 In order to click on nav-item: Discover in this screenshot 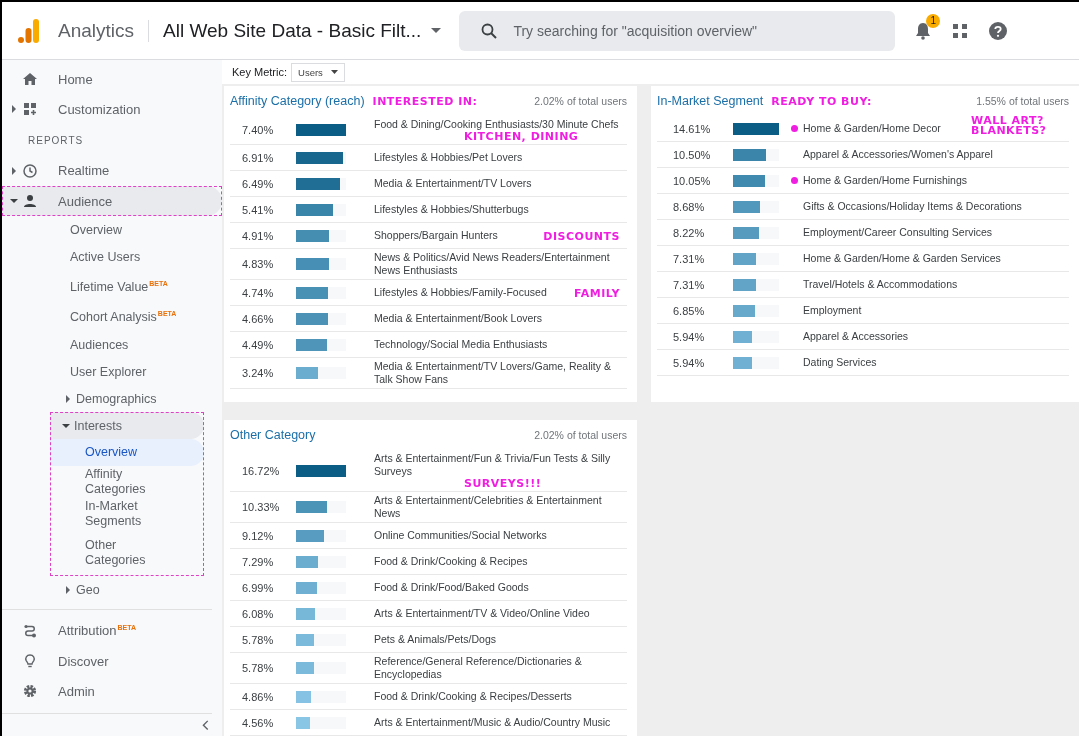, I will do `click(112, 661)`.